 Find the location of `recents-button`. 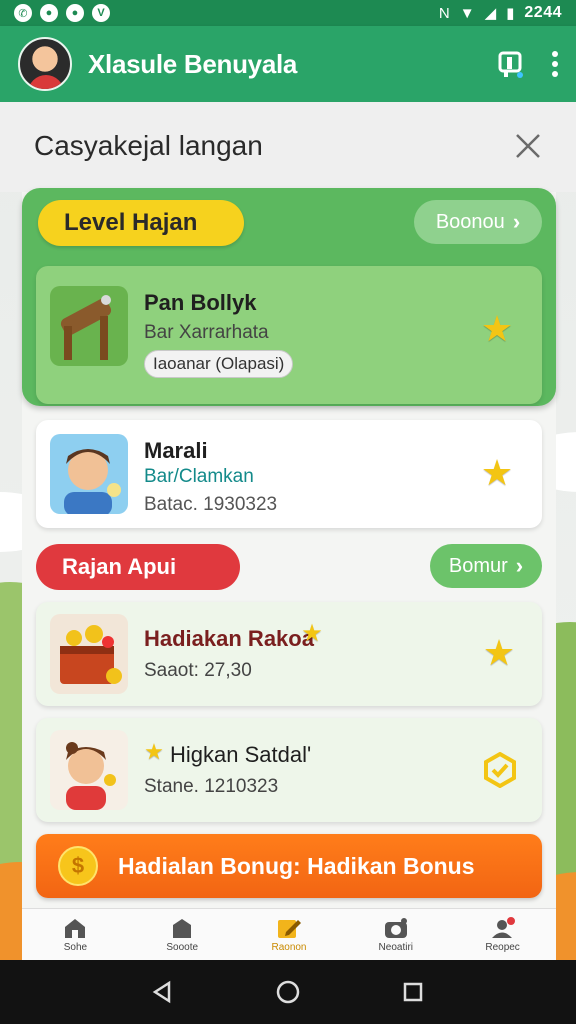

recents-button is located at coordinates (413, 992).